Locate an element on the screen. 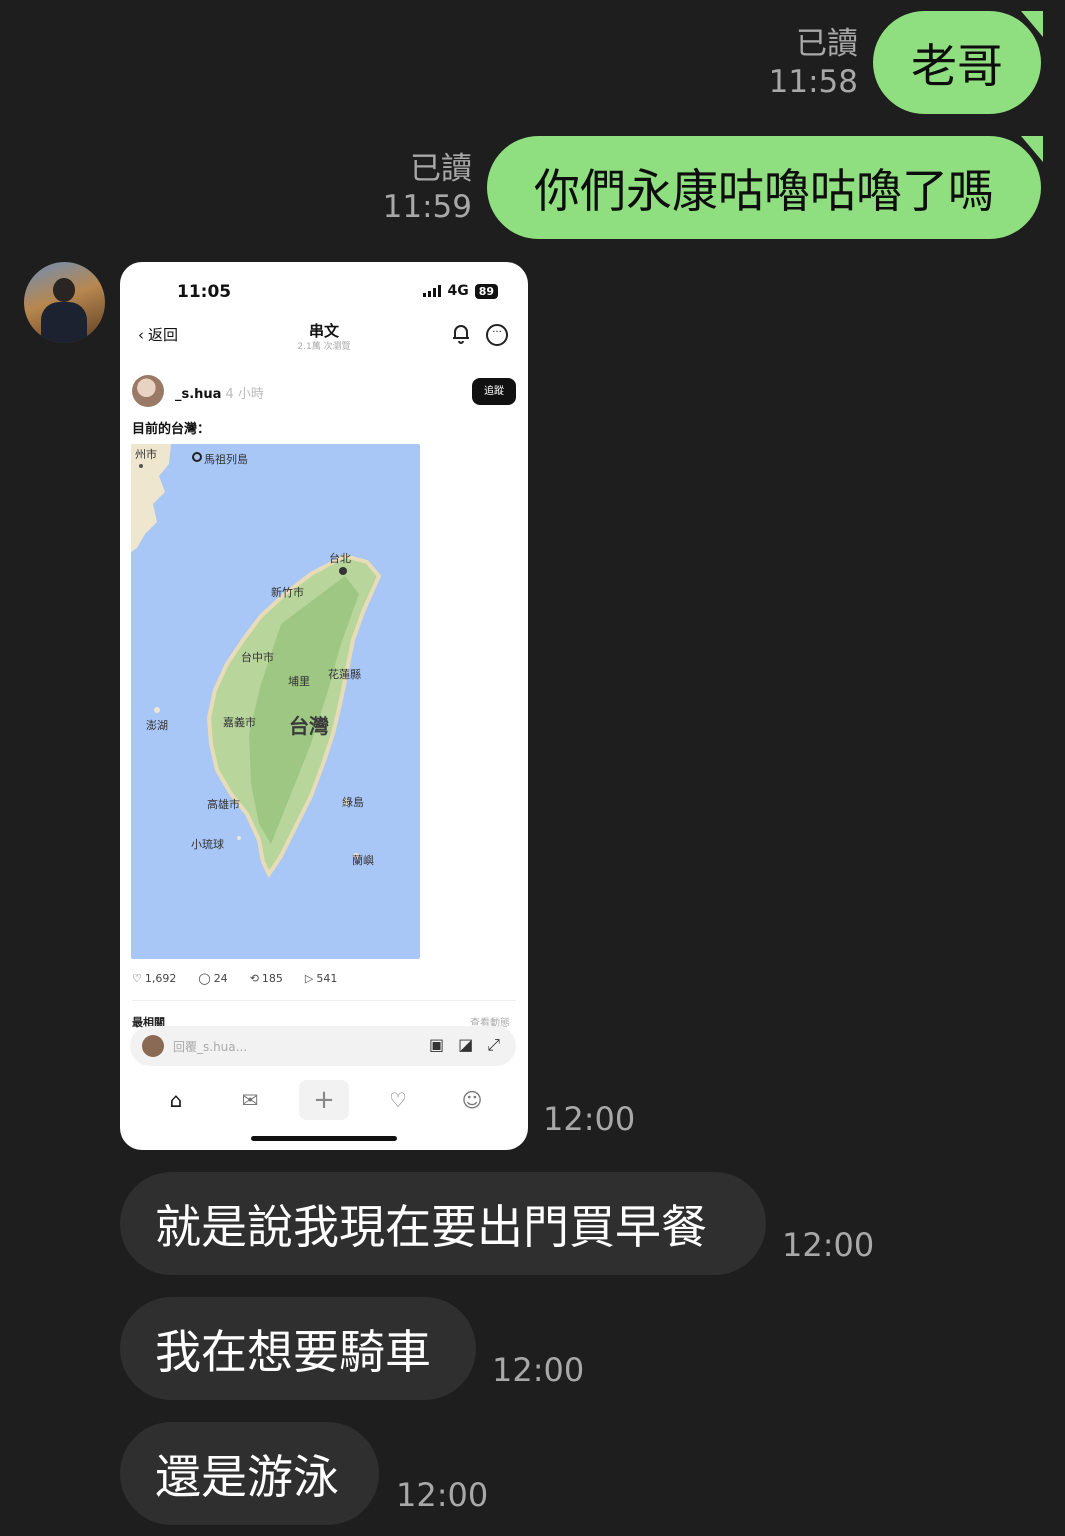 Image resolution: width=1065 pixels, height=1536 pixels. reply-icons: ▣ ◪ ⤢ is located at coordinates (464, 1045).